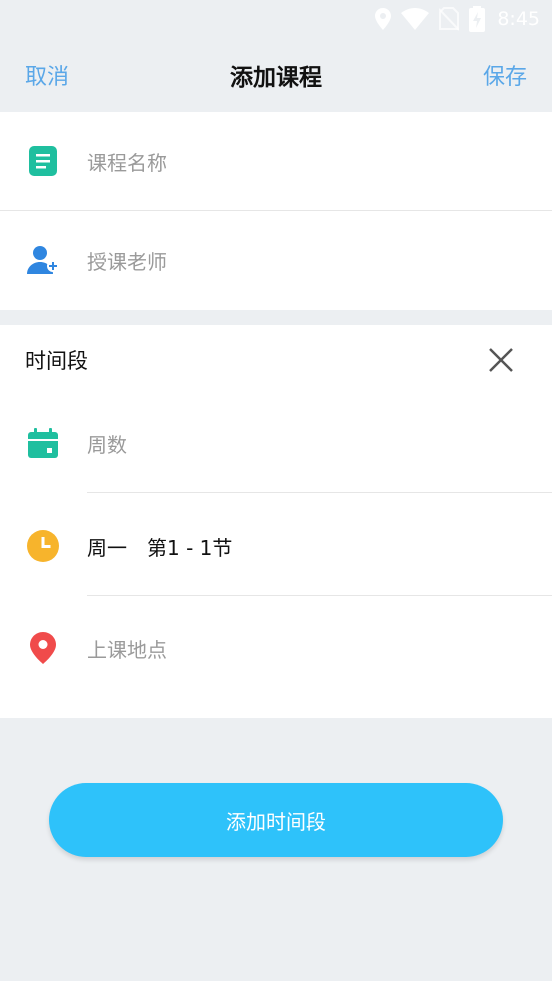 The image size is (552, 981). Describe the element at coordinates (276, 161) in the screenshot. I see `course-name-field: 课程名称` at that location.